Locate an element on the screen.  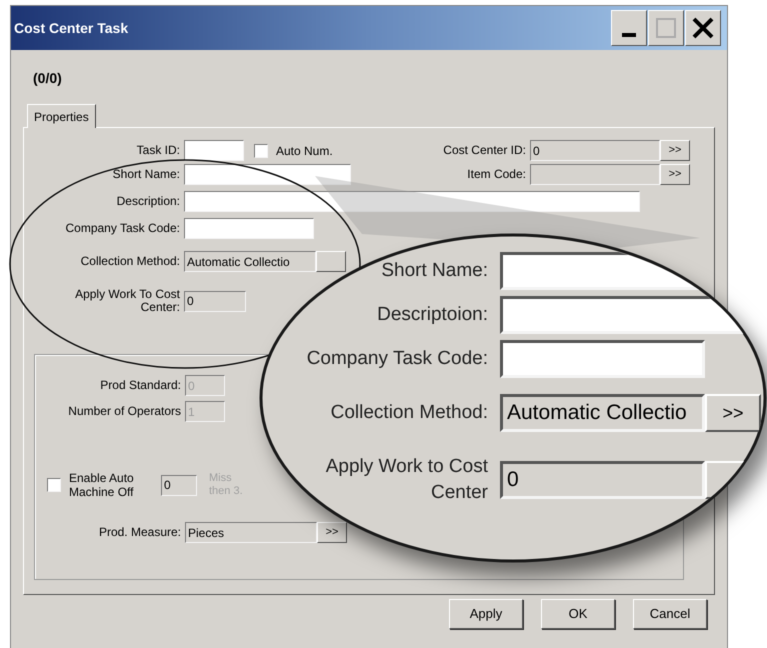
field-label: Apply Work to Cost Center is located at coordinates (406, 480).